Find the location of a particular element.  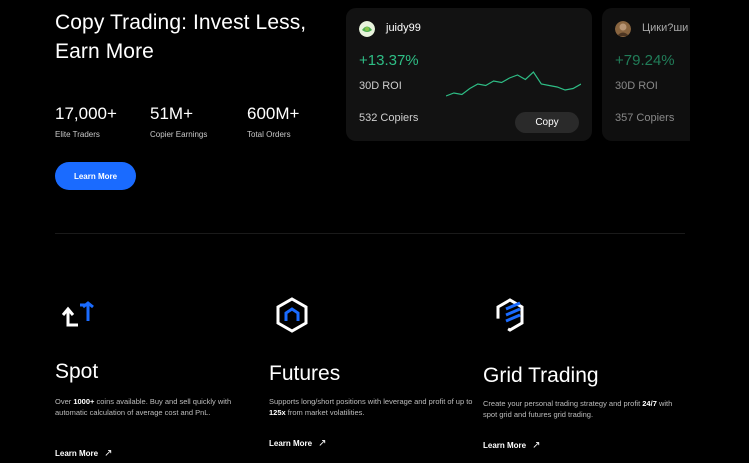

stat-label: Copier Earnings is located at coordinates (179, 134).